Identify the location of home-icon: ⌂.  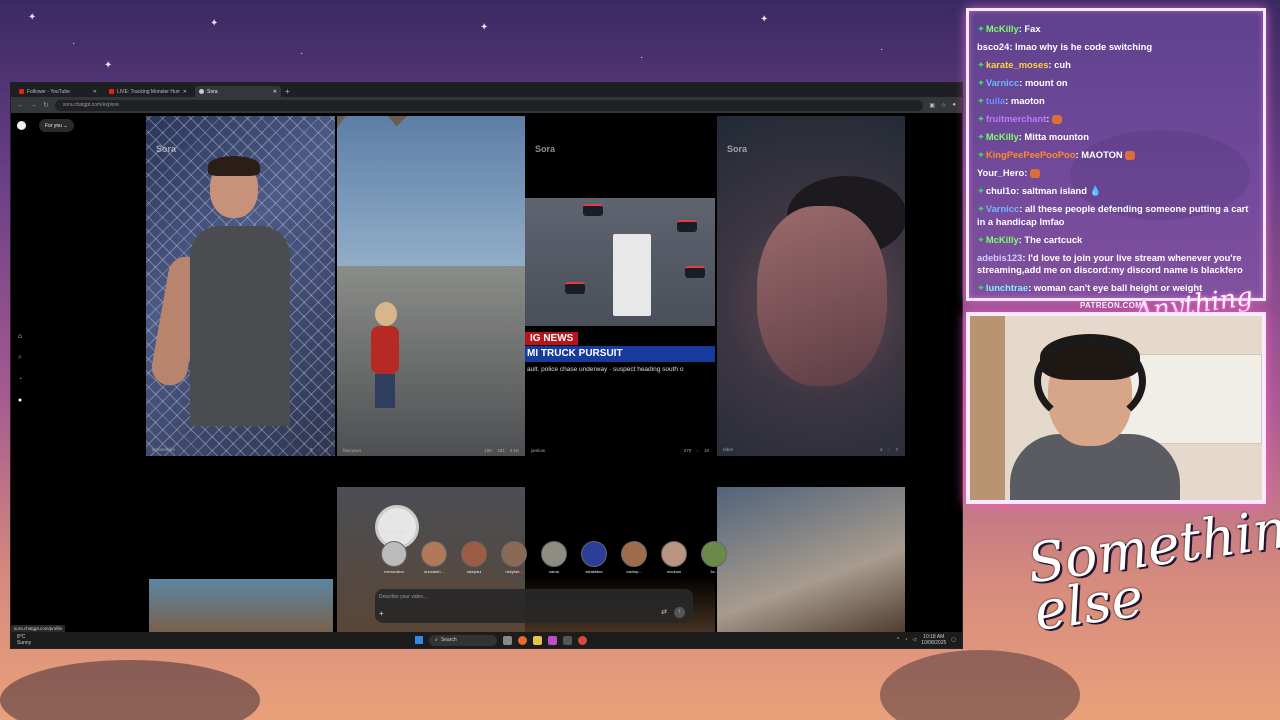
(20, 336).